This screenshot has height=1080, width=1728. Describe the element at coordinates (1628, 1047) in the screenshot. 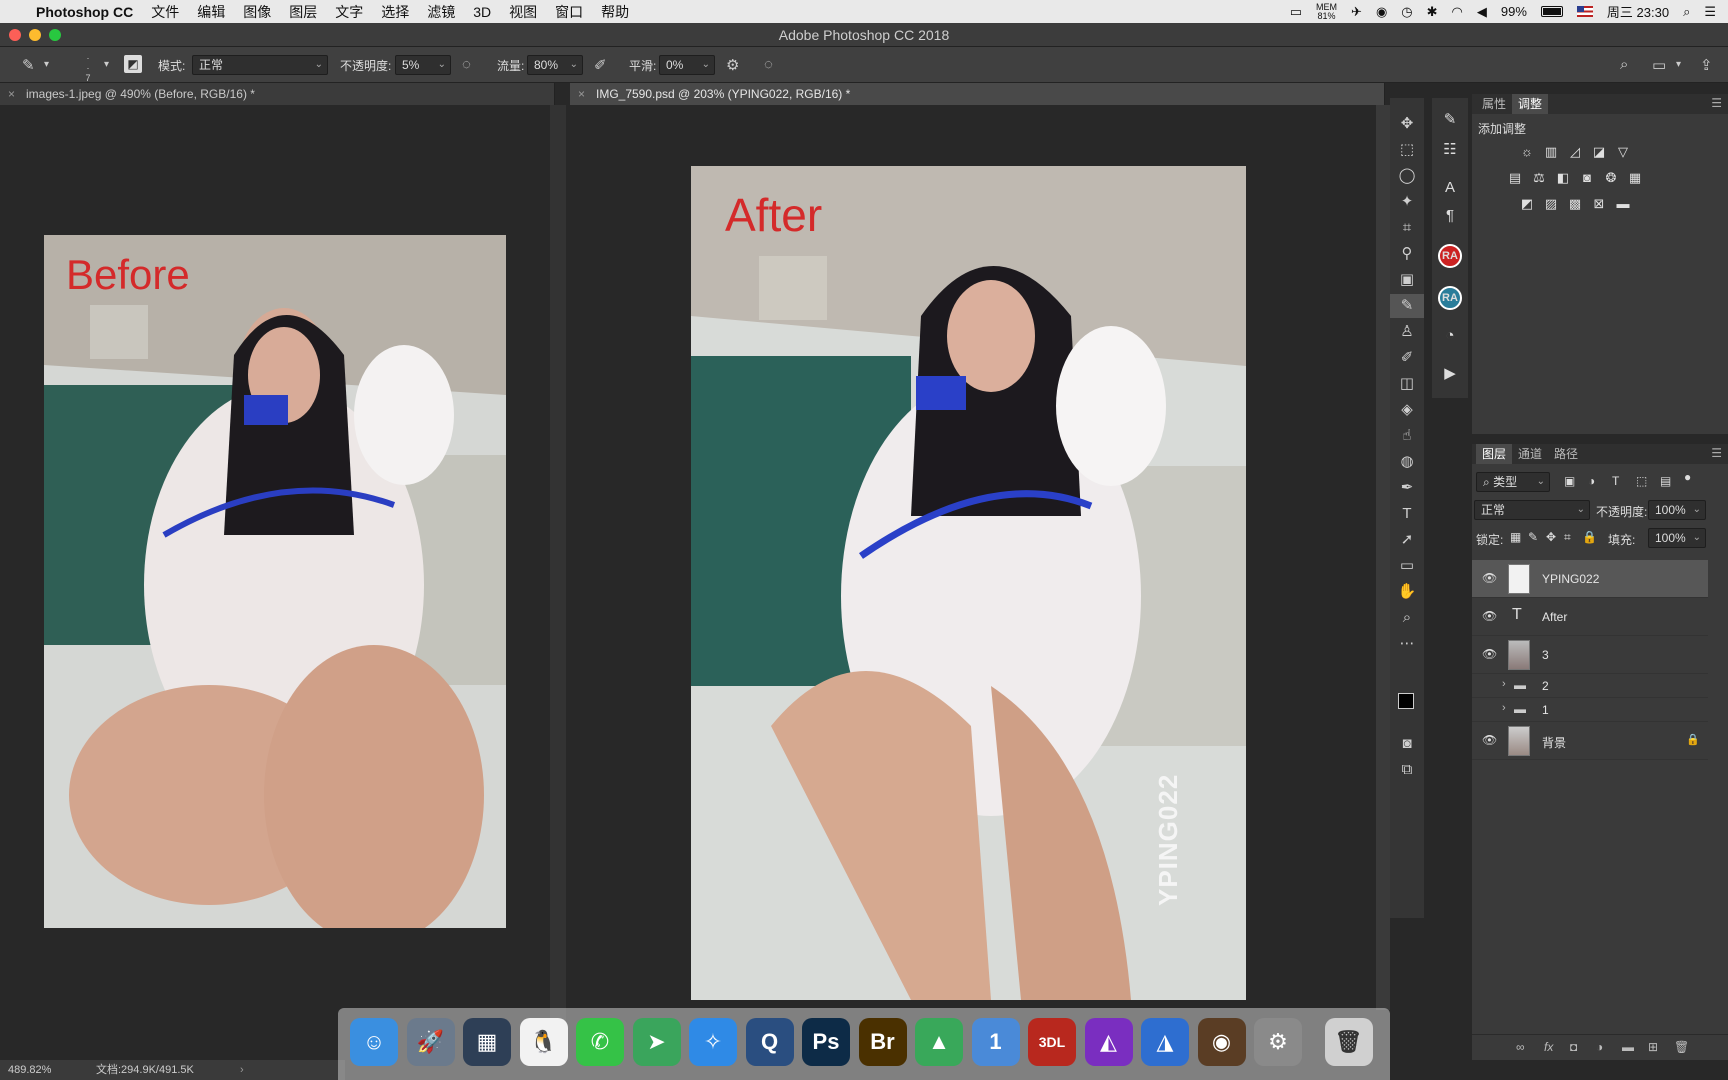

I see `new-group-icon: ▬` at that location.